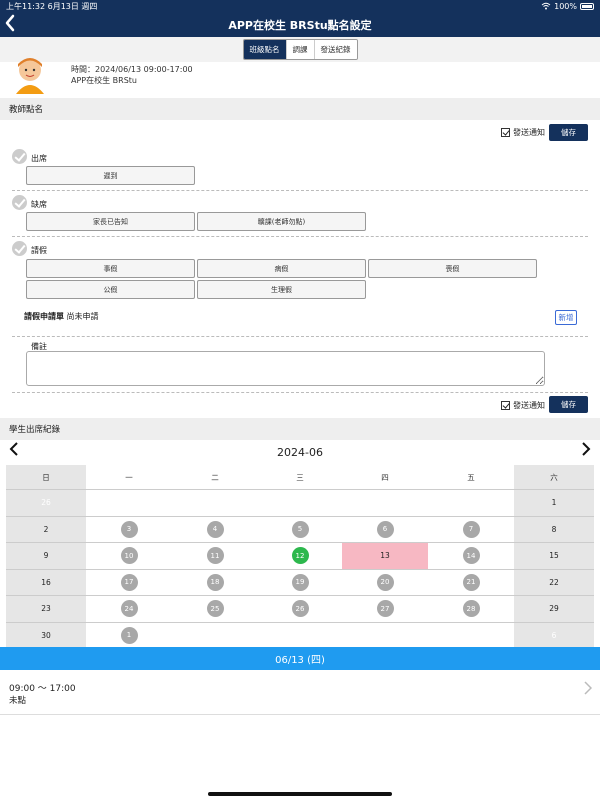 The image size is (600, 800). Describe the element at coordinates (215, 477) in the screenshot. I see `weekday-tue: 二` at that location.